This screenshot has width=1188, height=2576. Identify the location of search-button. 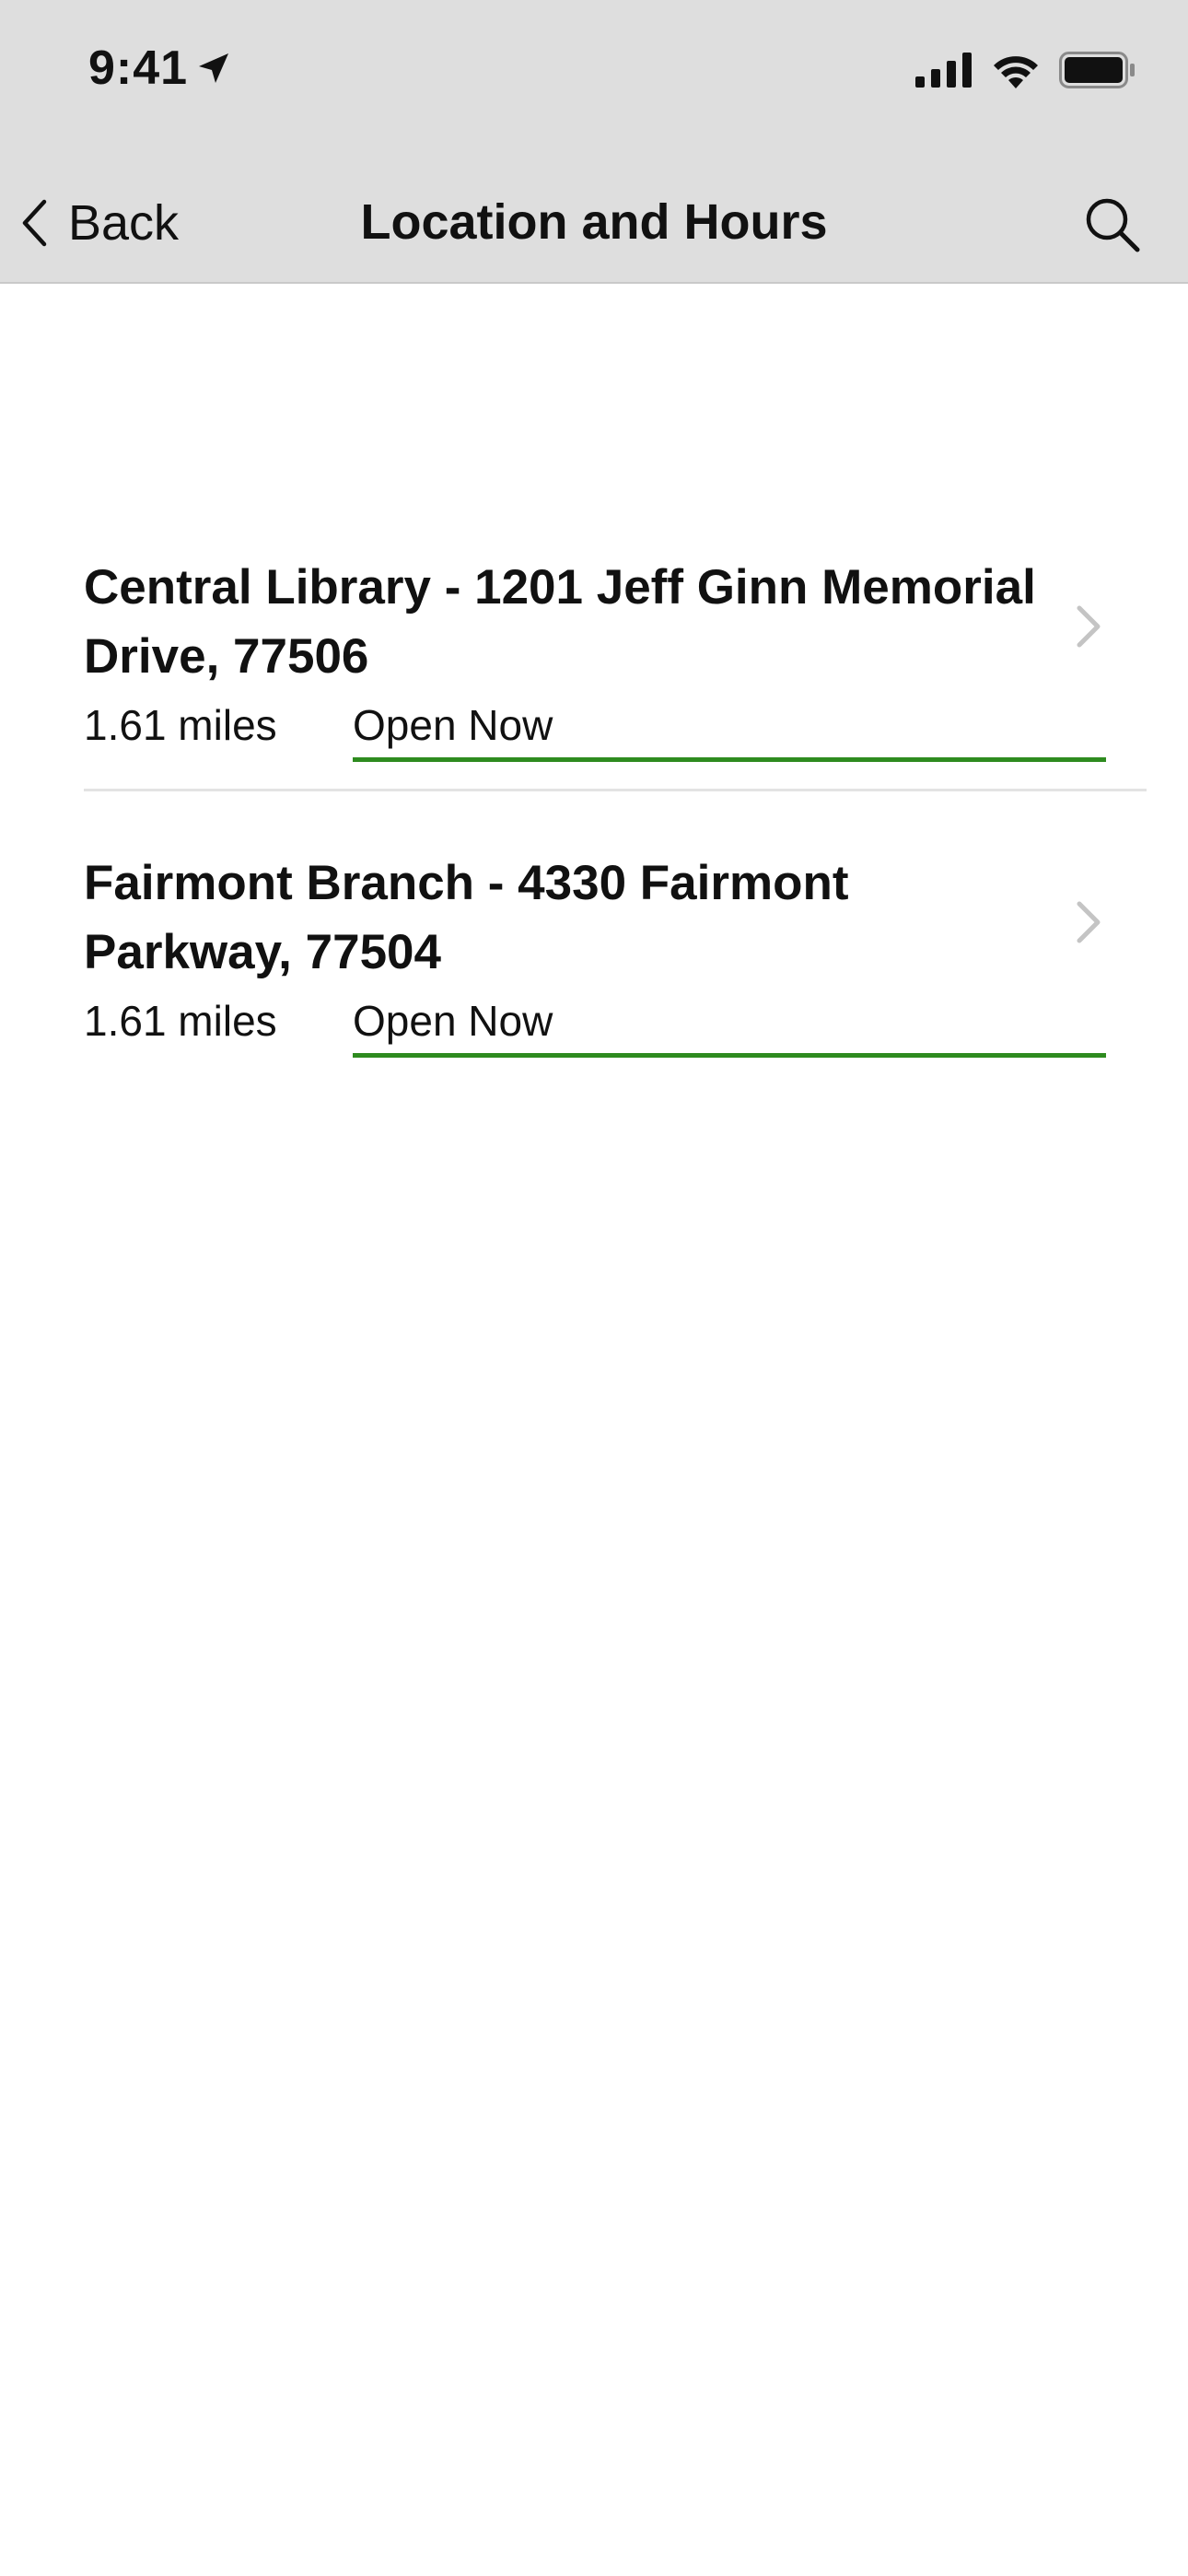
(1112, 225).